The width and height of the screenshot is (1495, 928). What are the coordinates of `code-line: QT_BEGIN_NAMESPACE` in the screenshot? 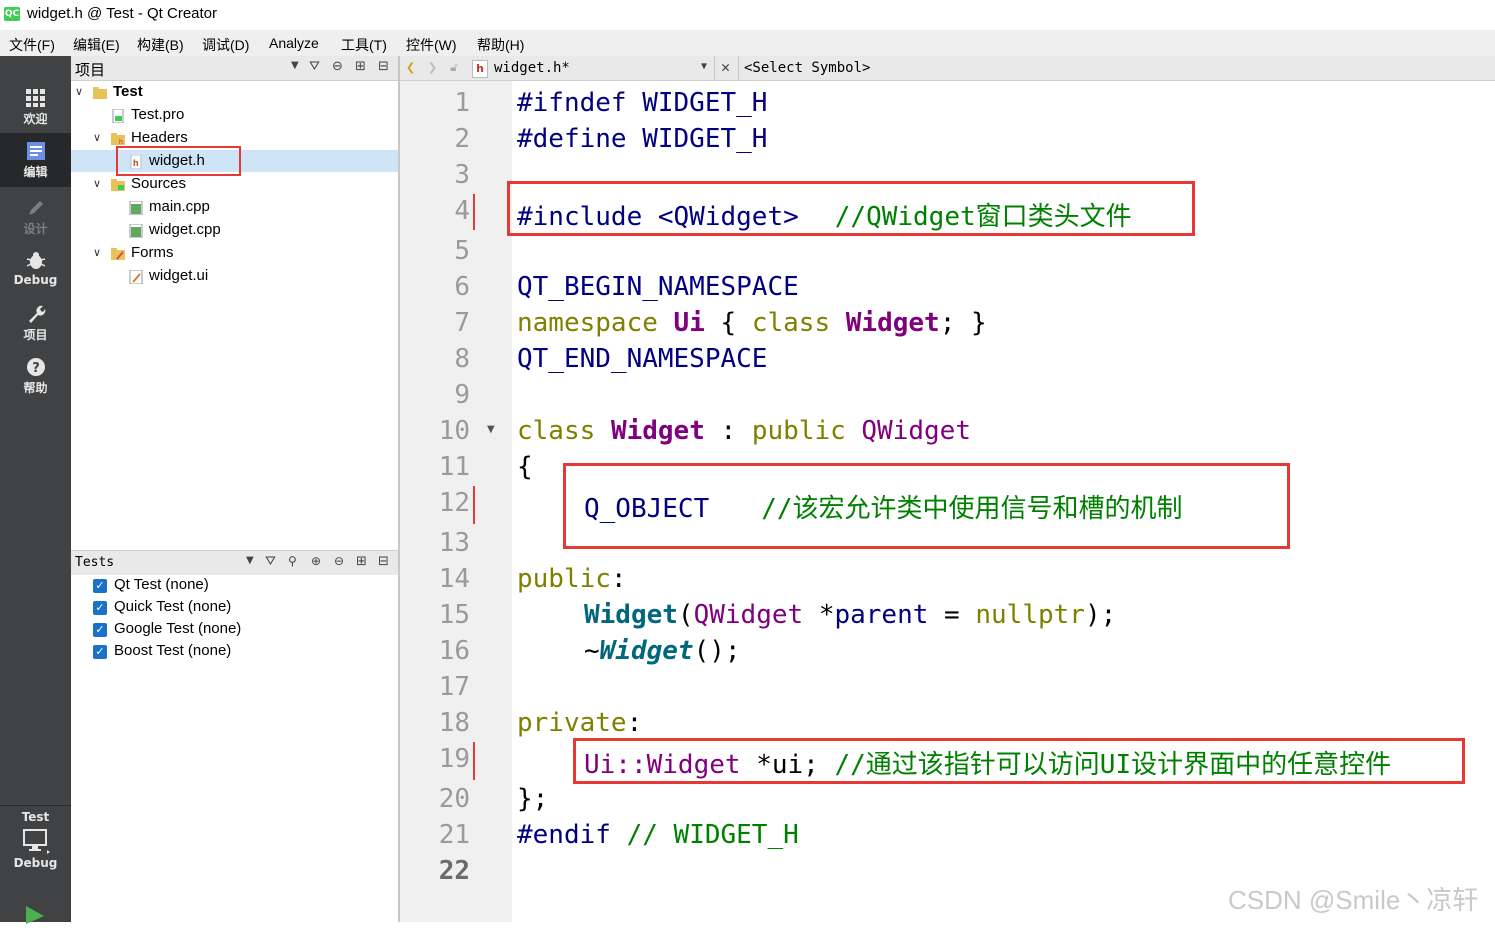 It's located at (658, 287).